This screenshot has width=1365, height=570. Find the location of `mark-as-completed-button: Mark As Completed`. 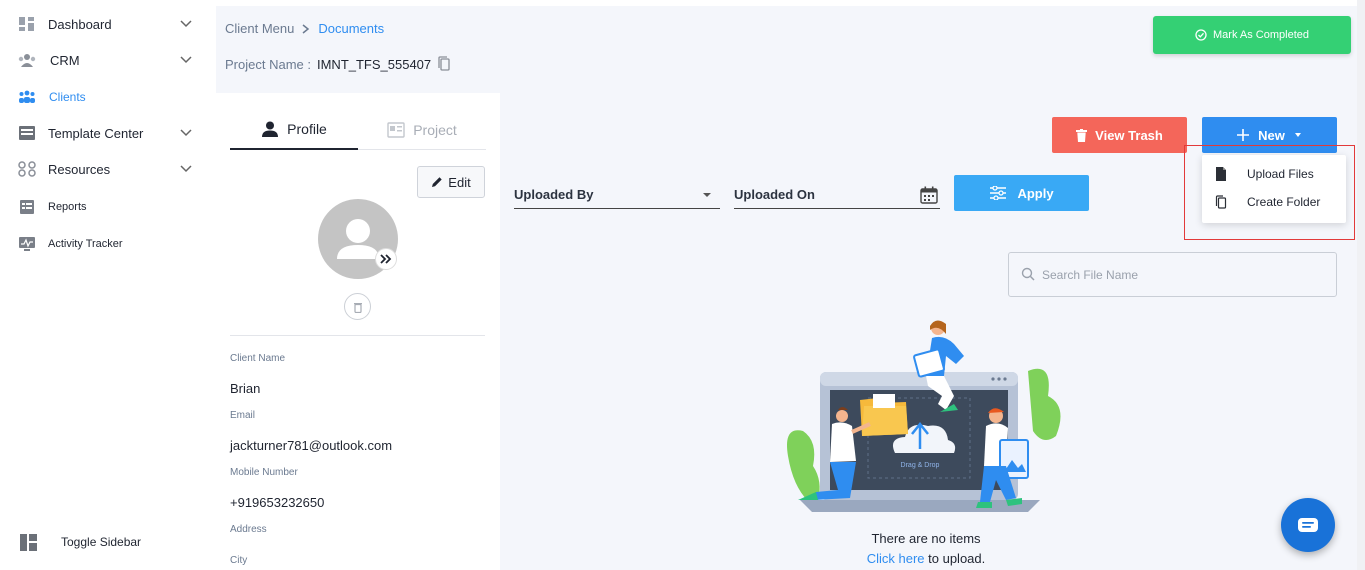

mark-as-completed-button: Mark As Completed is located at coordinates (1252, 35).